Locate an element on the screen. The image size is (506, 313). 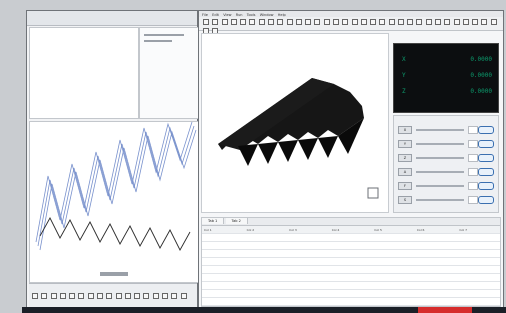
dro-axis-label: X is located at coordinates (404, 59).